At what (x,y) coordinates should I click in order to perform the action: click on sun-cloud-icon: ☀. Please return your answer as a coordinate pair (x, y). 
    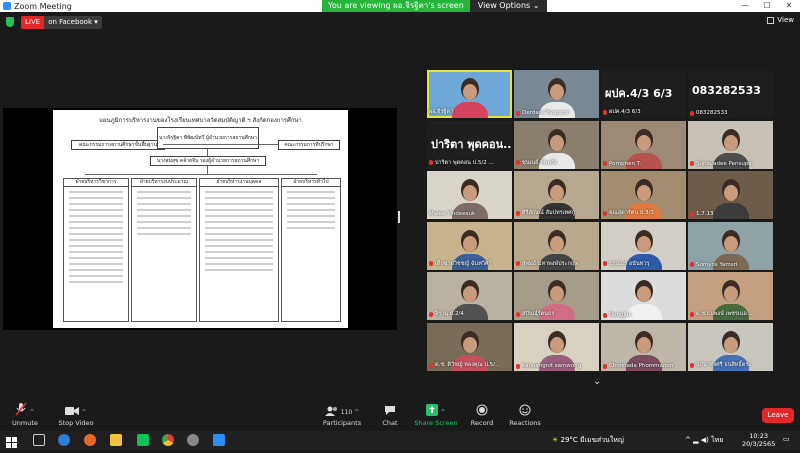
    Looking at the image, I should click on (555, 440).